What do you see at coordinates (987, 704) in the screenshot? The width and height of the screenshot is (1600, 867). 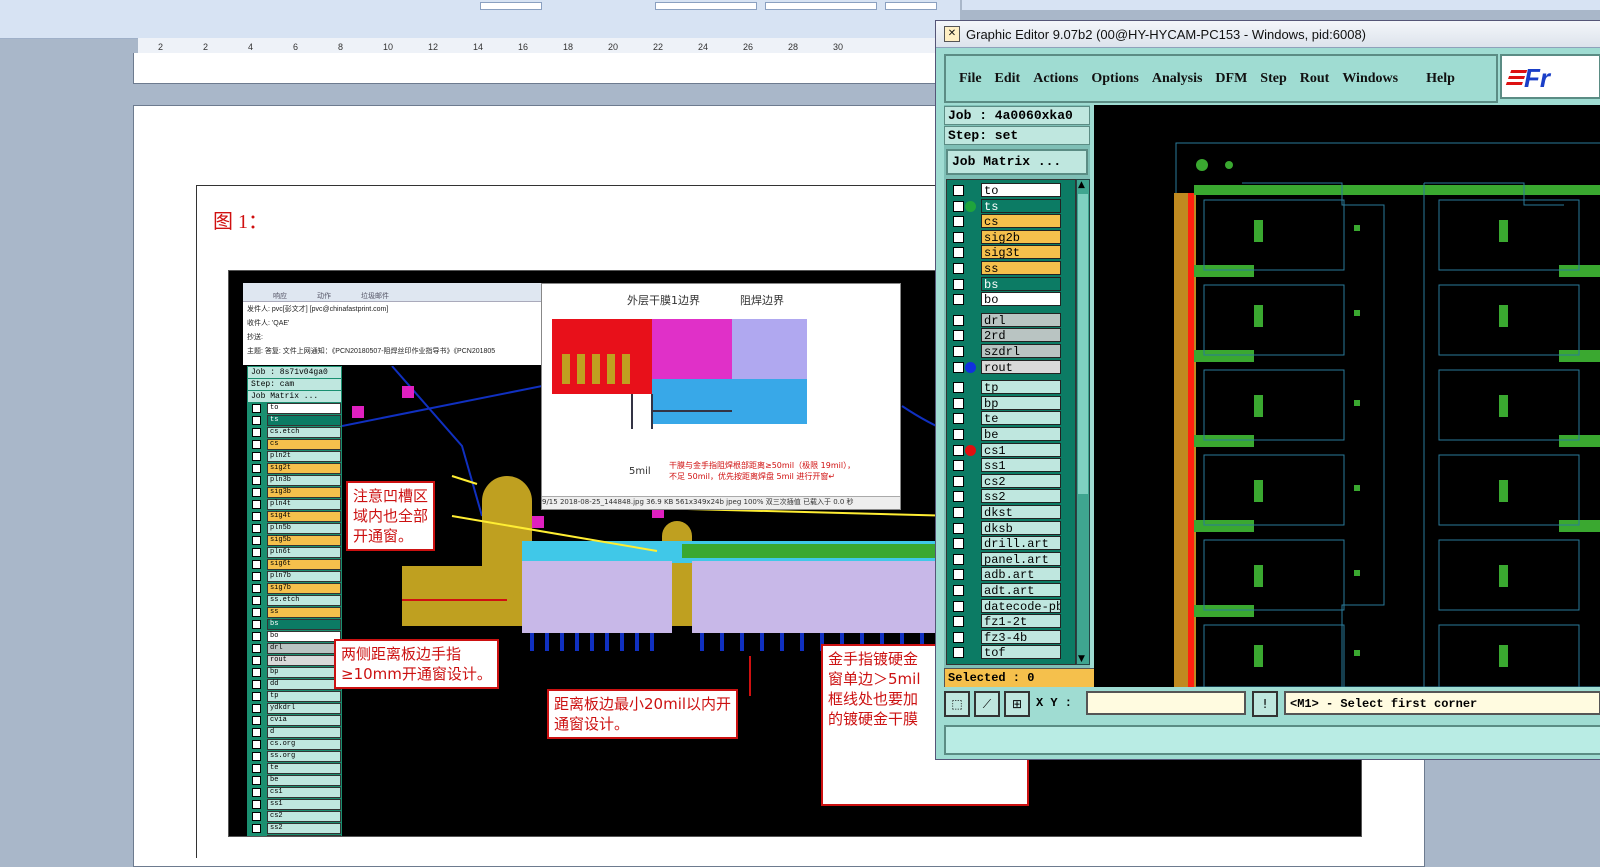 I see `measure-icon: ⟋` at bounding box center [987, 704].